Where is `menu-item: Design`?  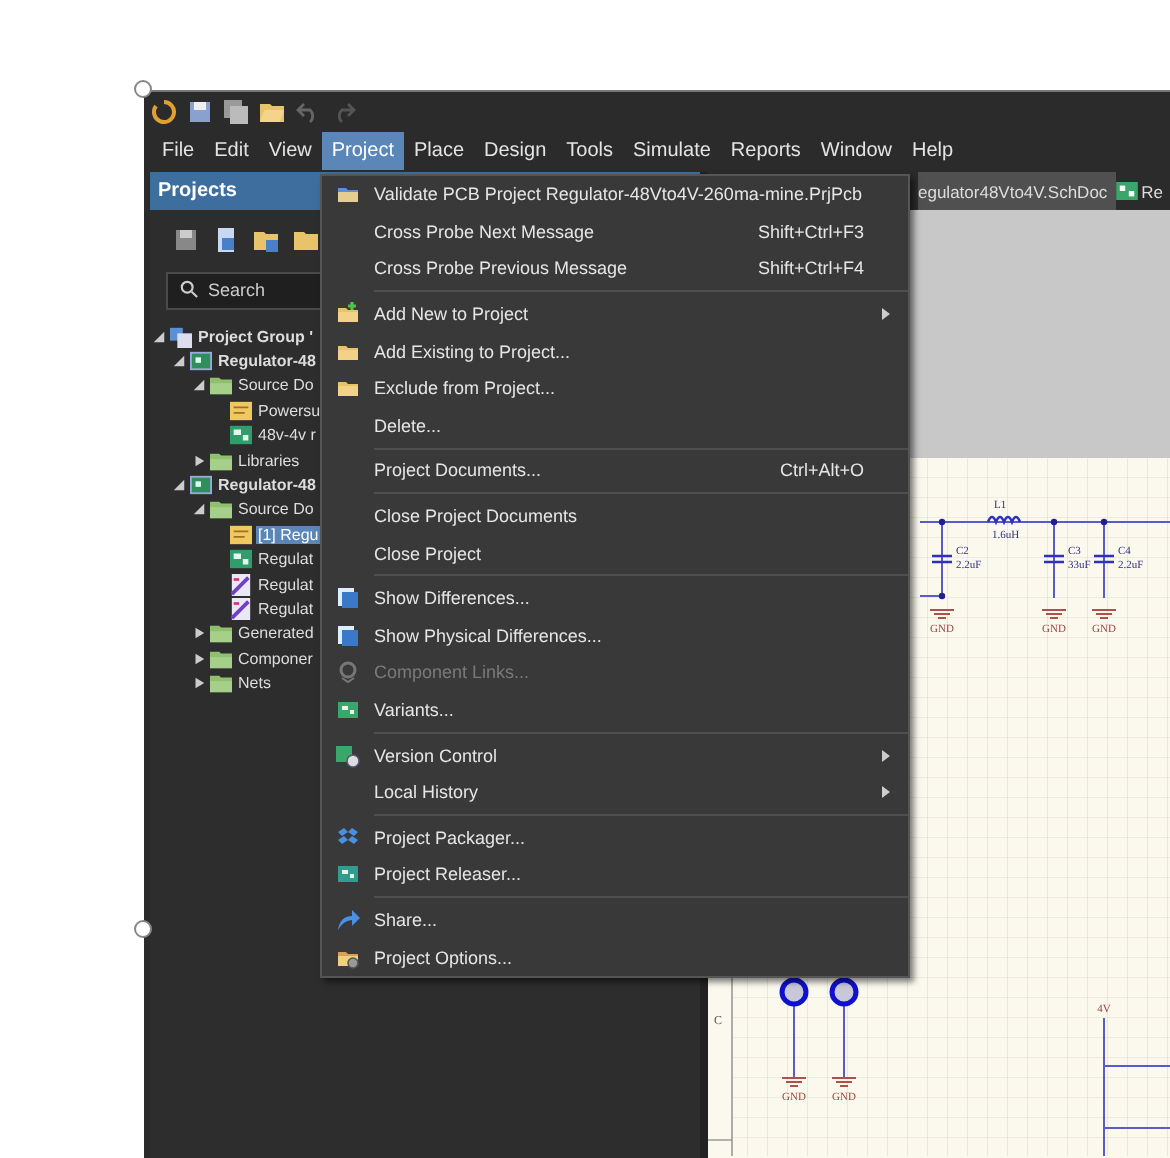
menu-item: Design is located at coordinates (515, 151).